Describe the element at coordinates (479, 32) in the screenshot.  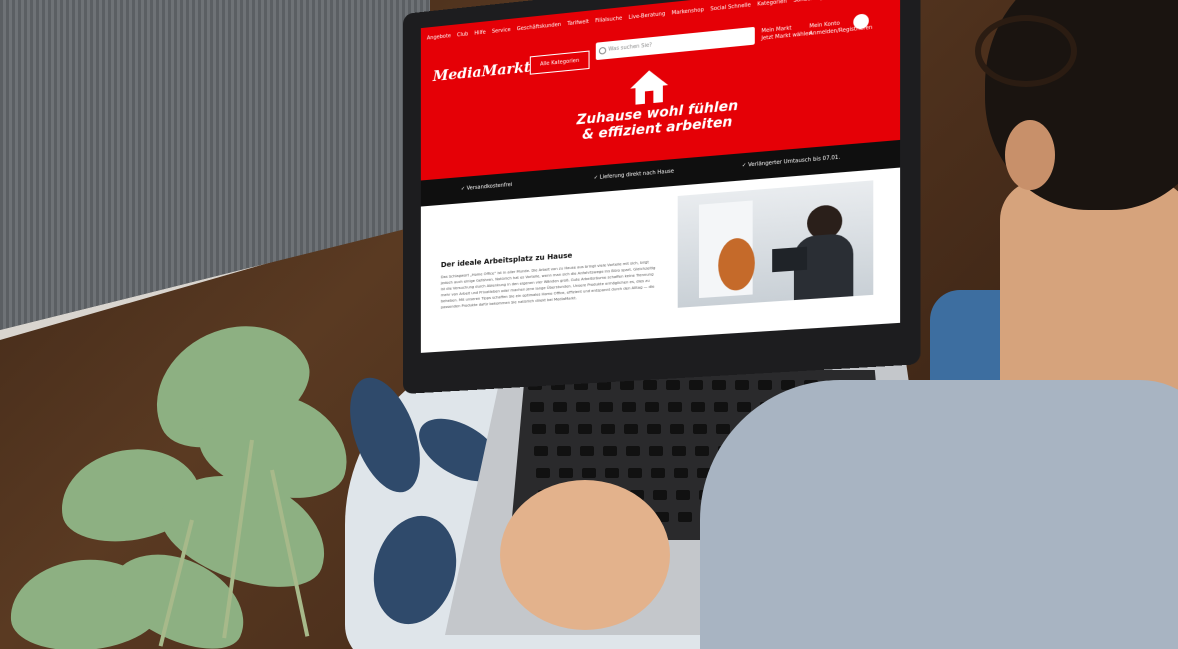
I see `nav-link: Hilfe` at that location.